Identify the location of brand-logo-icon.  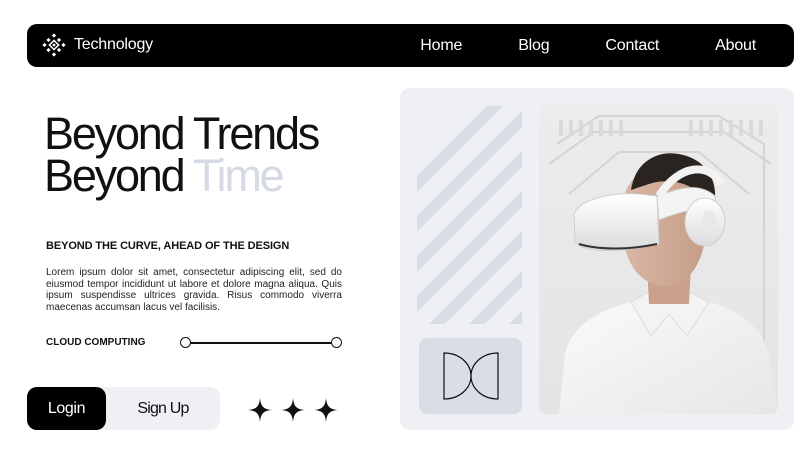
(54, 45).